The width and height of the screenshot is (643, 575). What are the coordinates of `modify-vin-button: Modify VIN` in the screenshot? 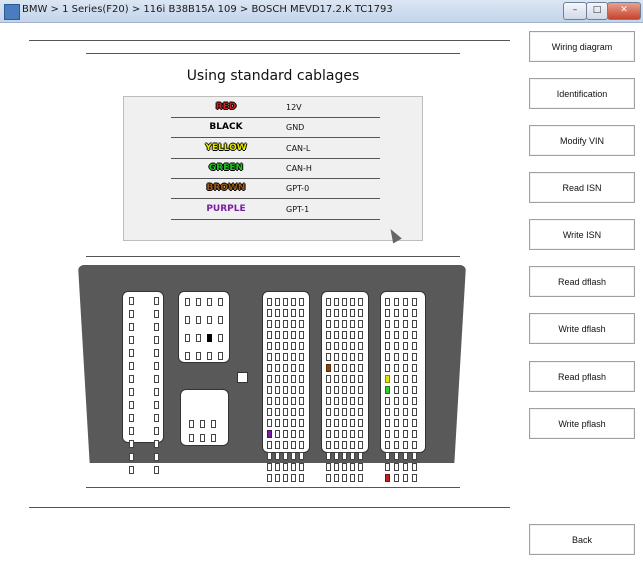 It's located at (582, 140).